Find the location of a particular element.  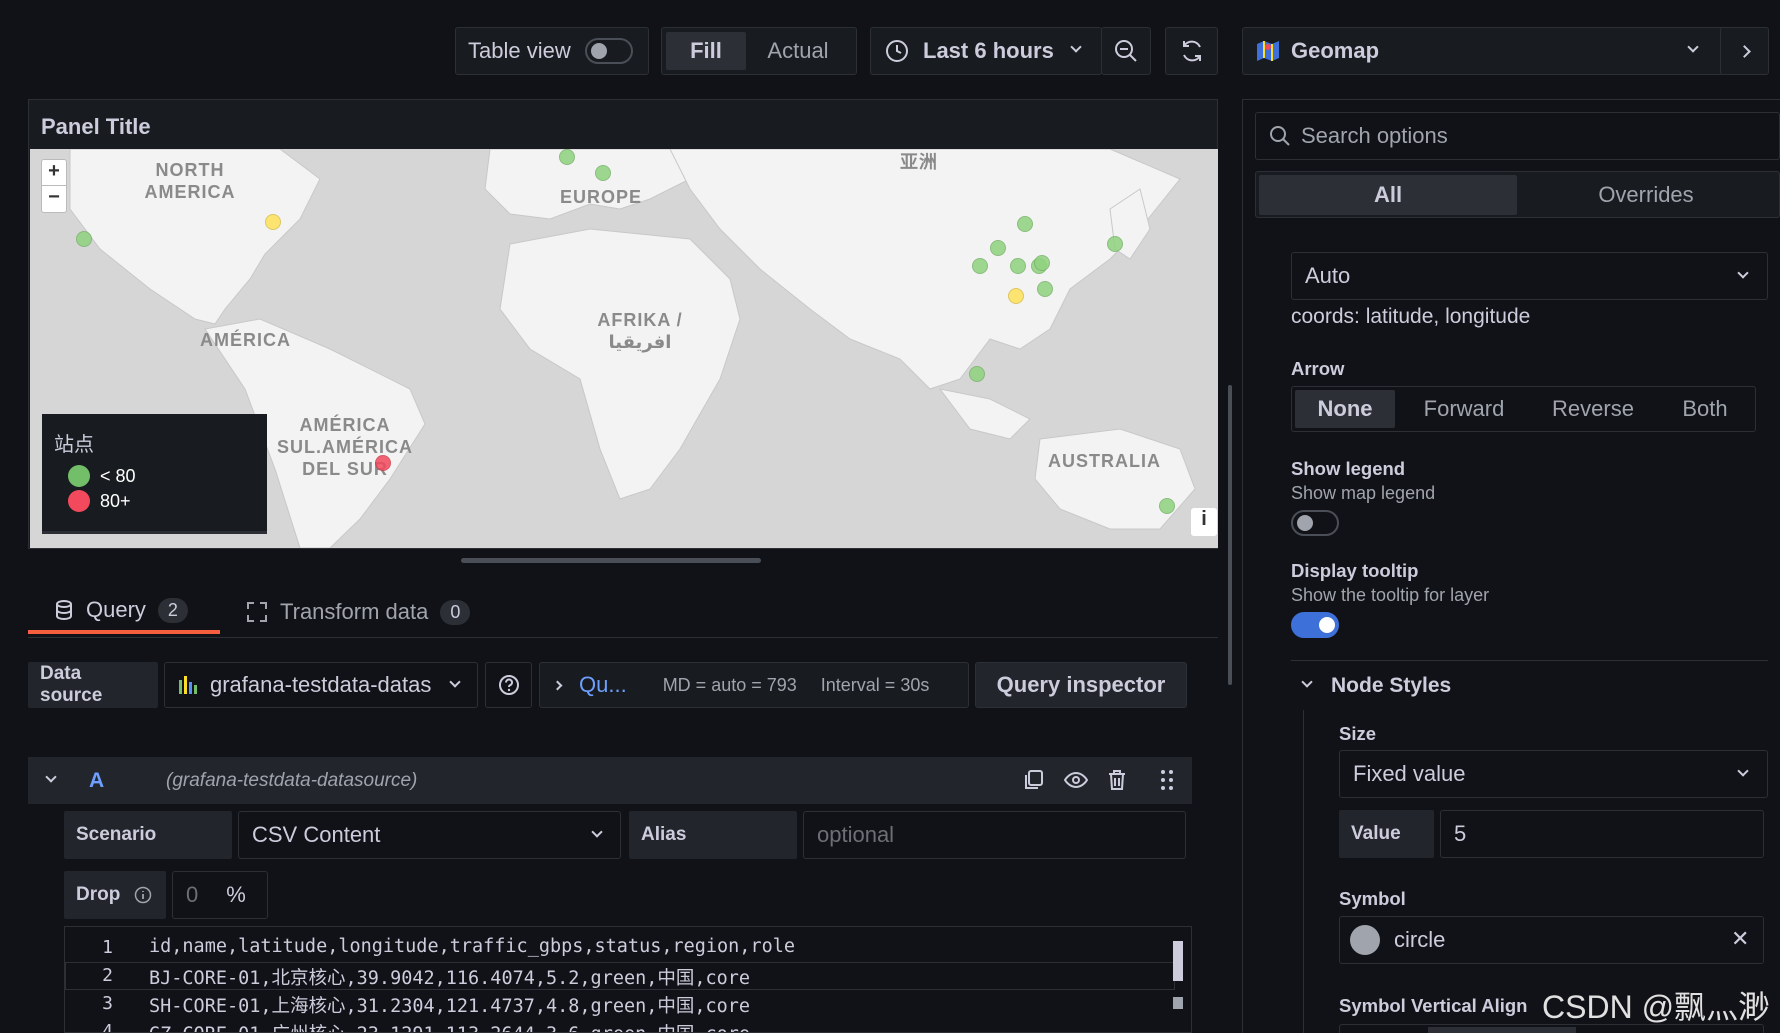

location-mode-select: Auto is located at coordinates (1529, 276).